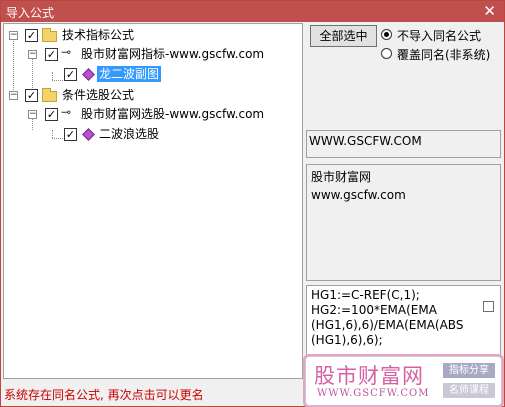 The height and width of the screenshot is (407, 505). What do you see at coordinates (129, 74) in the screenshot?
I see `tree-label-selected: 龙二波副图` at bounding box center [129, 74].